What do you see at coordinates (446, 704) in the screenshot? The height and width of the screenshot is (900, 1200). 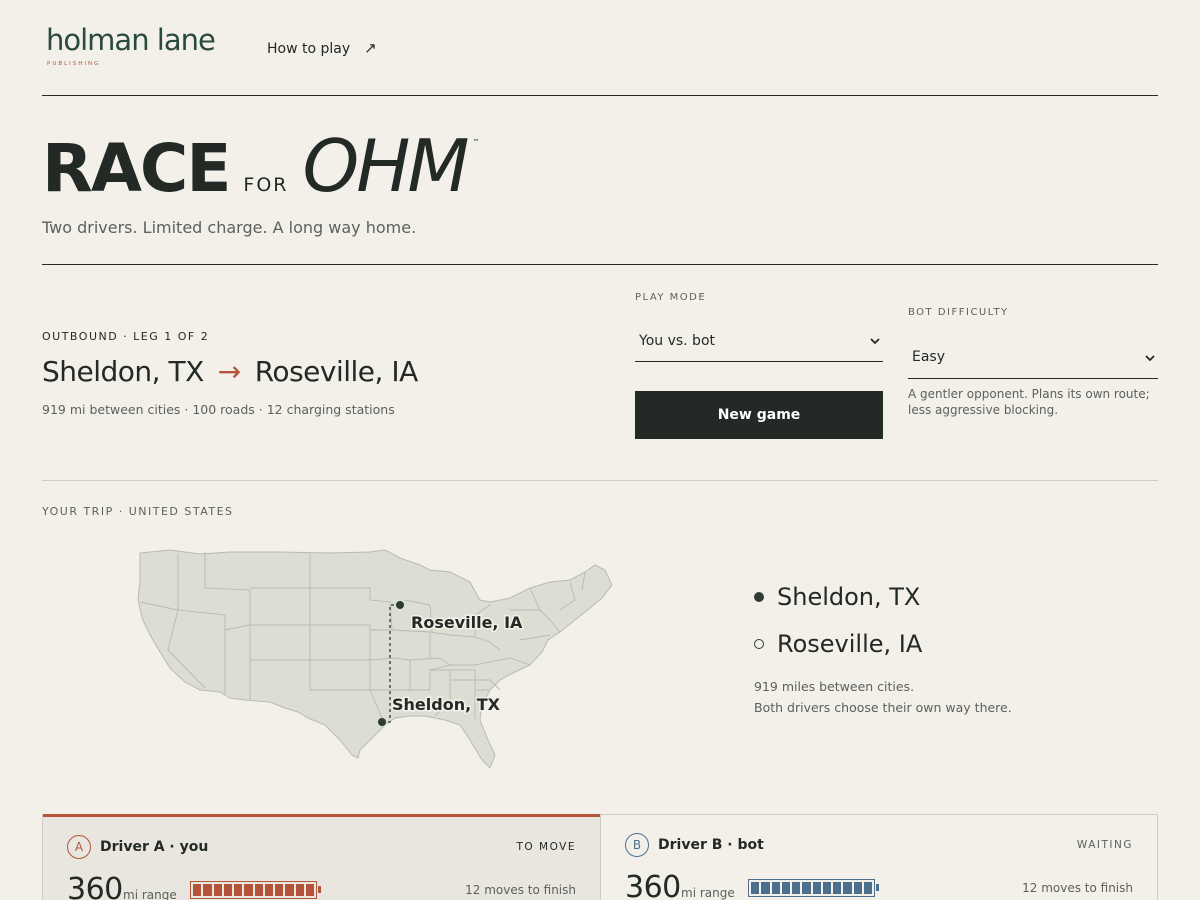 I see `map-origin-label: Sheldon, TX` at bounding box center [446, 704].